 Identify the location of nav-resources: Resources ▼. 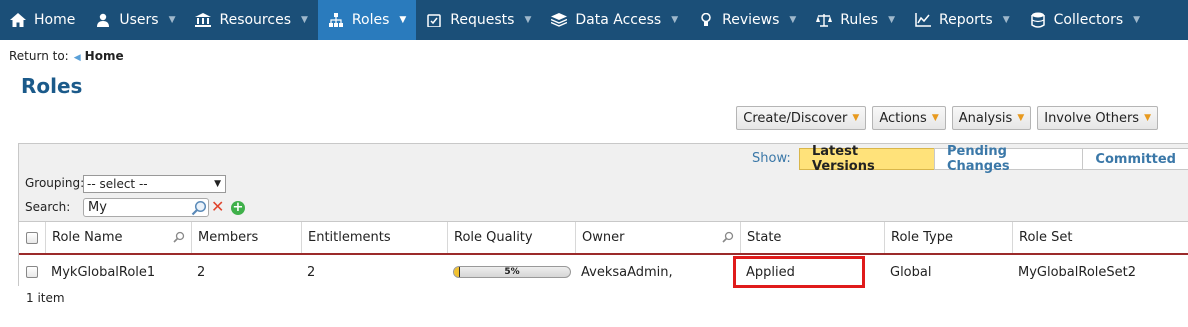
(251, 20).